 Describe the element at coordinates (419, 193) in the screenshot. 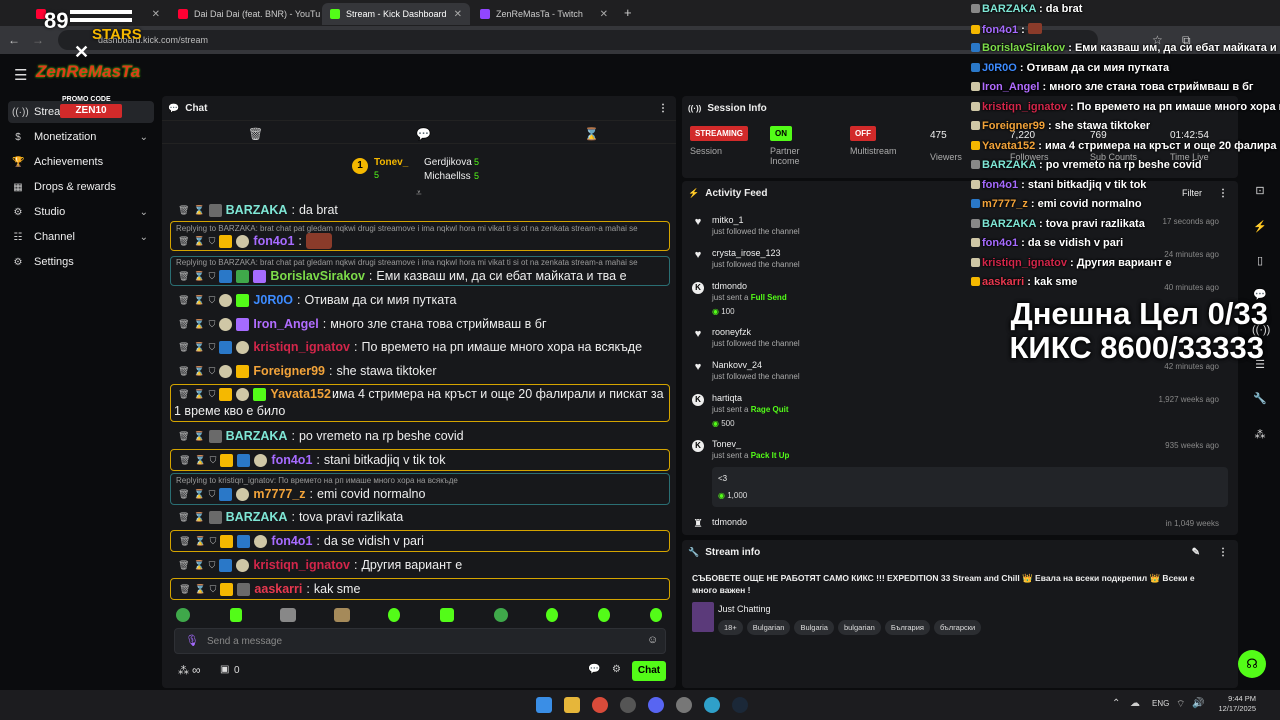

I see `expand-icon: ⩡` at that location.